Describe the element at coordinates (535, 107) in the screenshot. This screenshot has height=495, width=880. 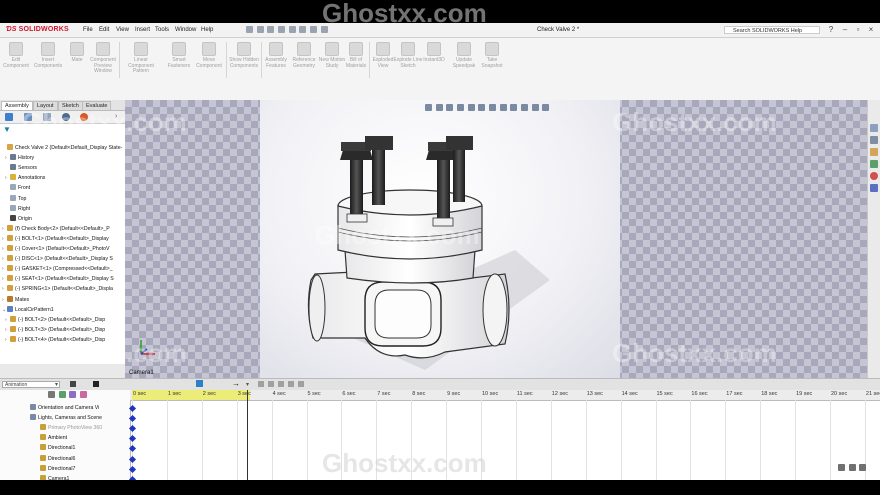
I see `view-settings-icon` at that location.